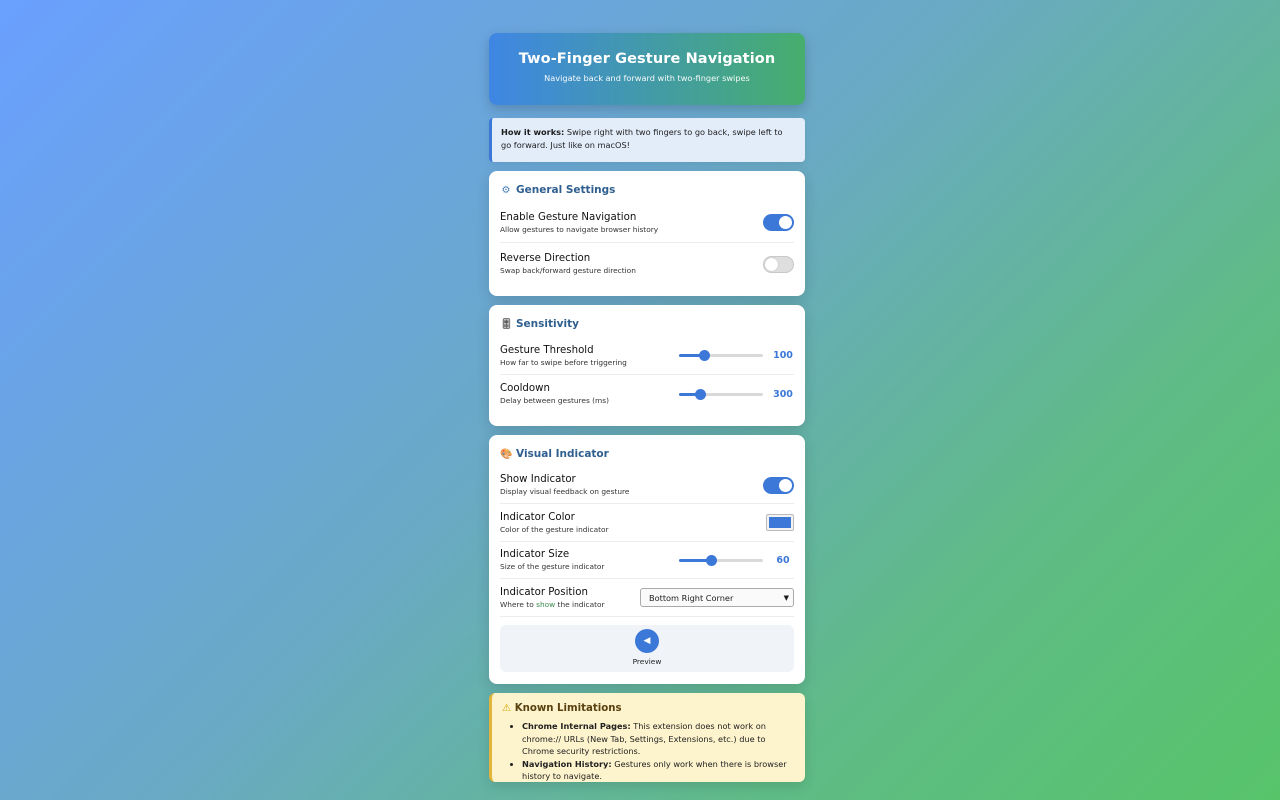  Describe the element at coordinates (721, 394) in the screenshot. I see `cooldown-slider` at that location.